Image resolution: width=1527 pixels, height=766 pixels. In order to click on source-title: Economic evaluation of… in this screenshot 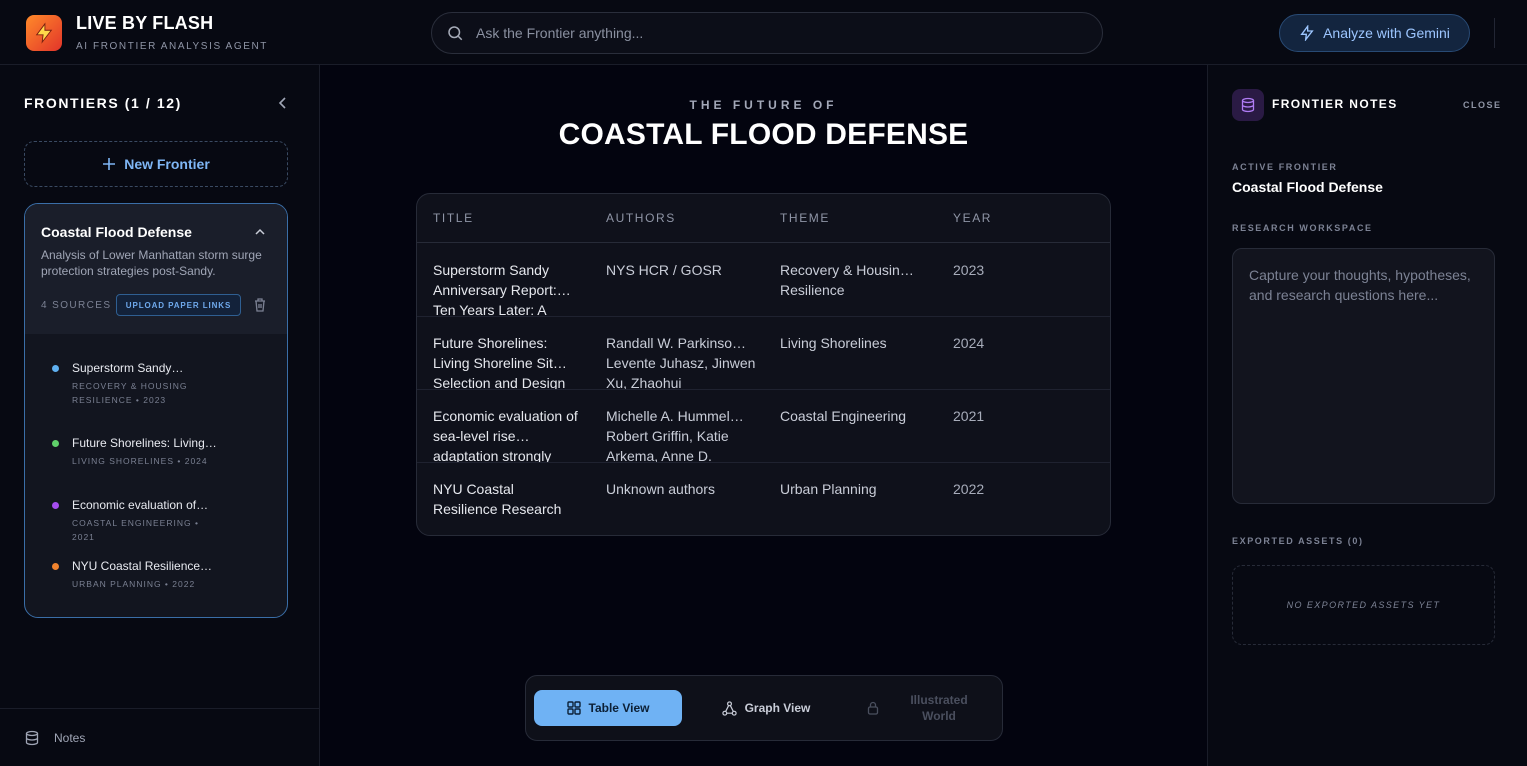, I will do `click(140, 505)`.